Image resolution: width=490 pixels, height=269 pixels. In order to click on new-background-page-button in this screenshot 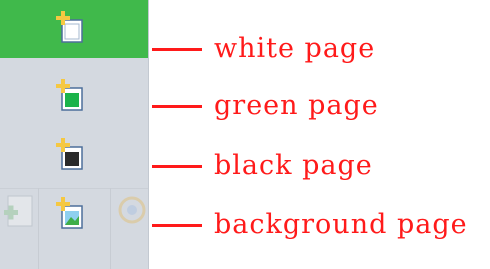, I will do `click(74, 215)`.